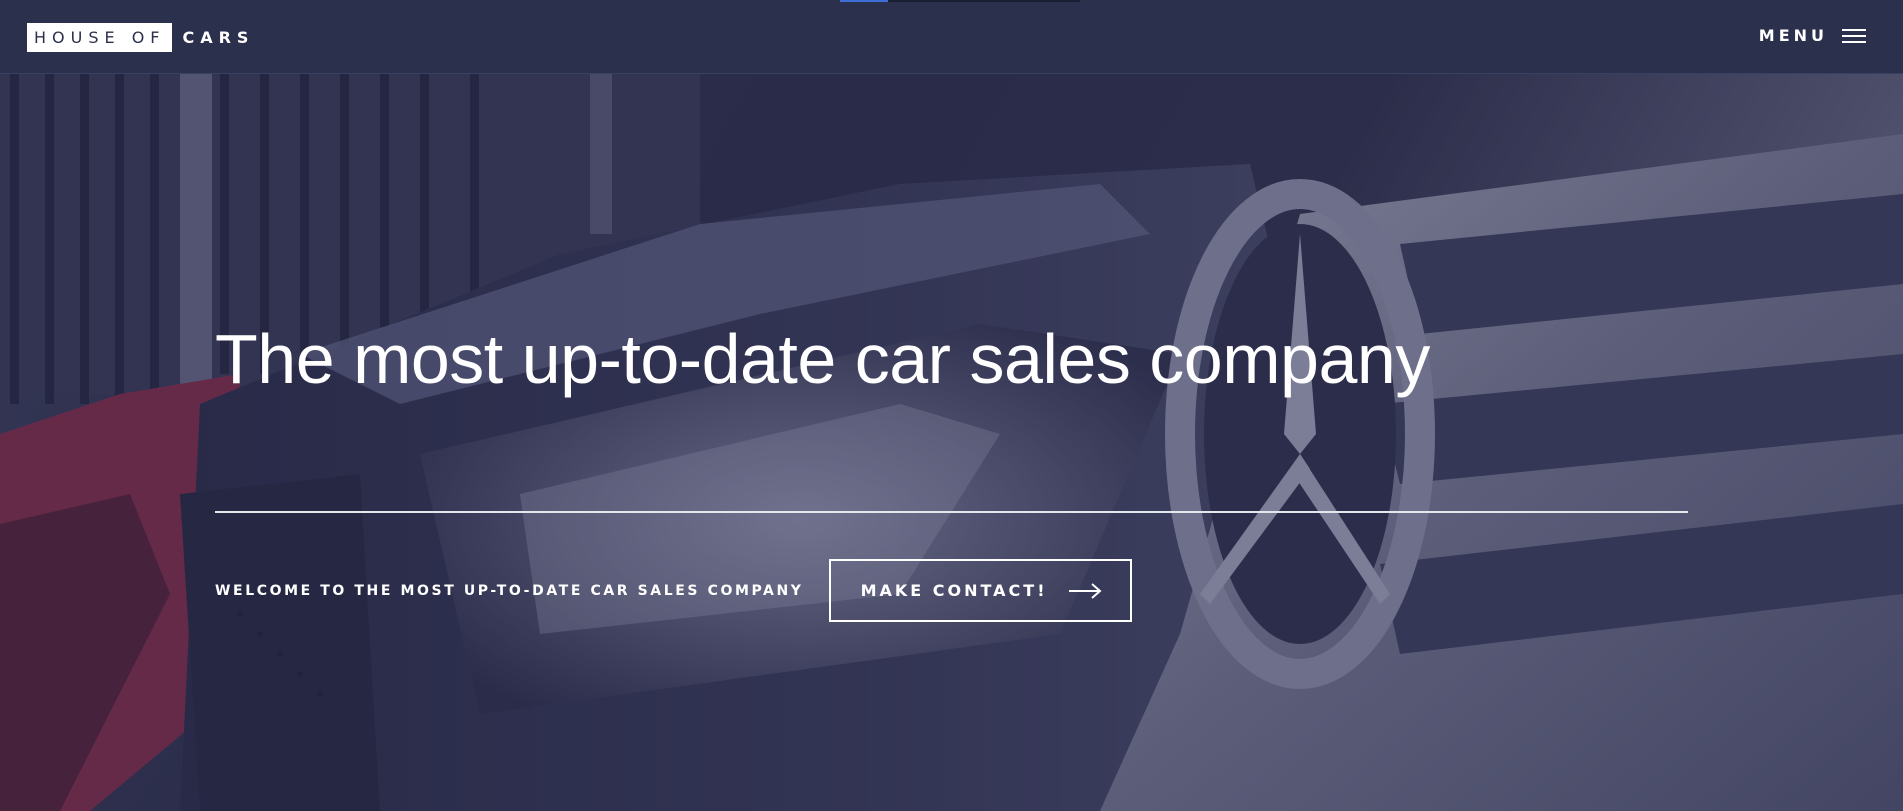  What do you see at coordinates (100, 37) in the screenshot?
I see `logo-boxed-text: HOUSE OF` at bounding box center [100, 37].